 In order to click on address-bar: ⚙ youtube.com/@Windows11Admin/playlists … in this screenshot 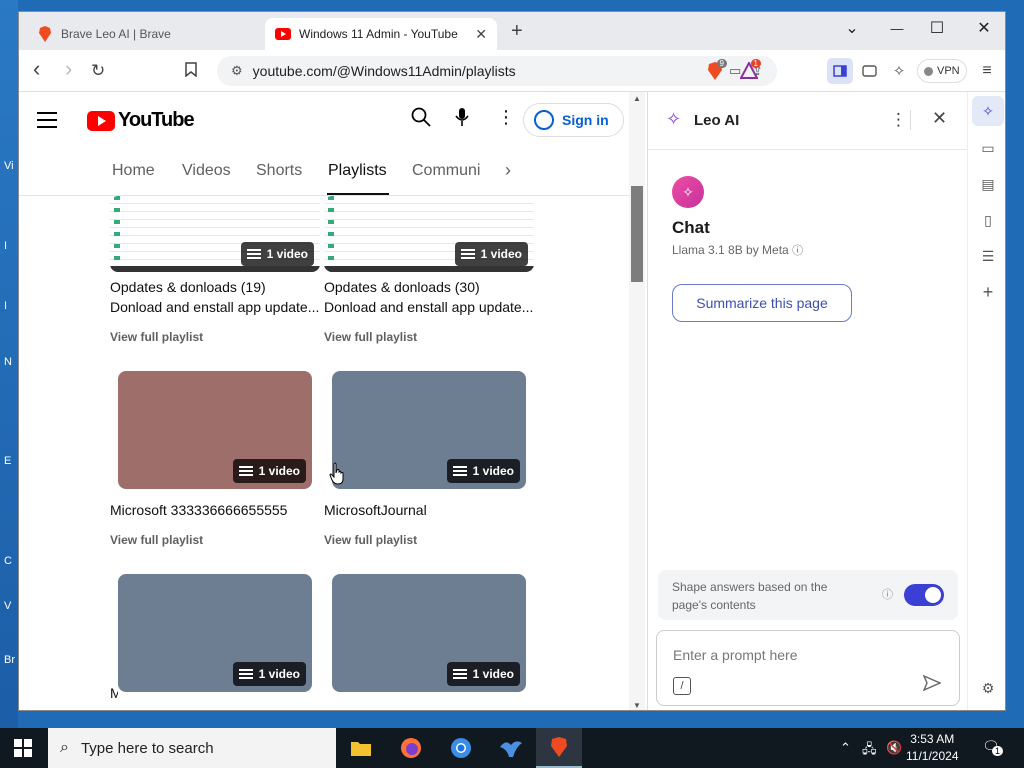, I will do `click(497, 71)`.